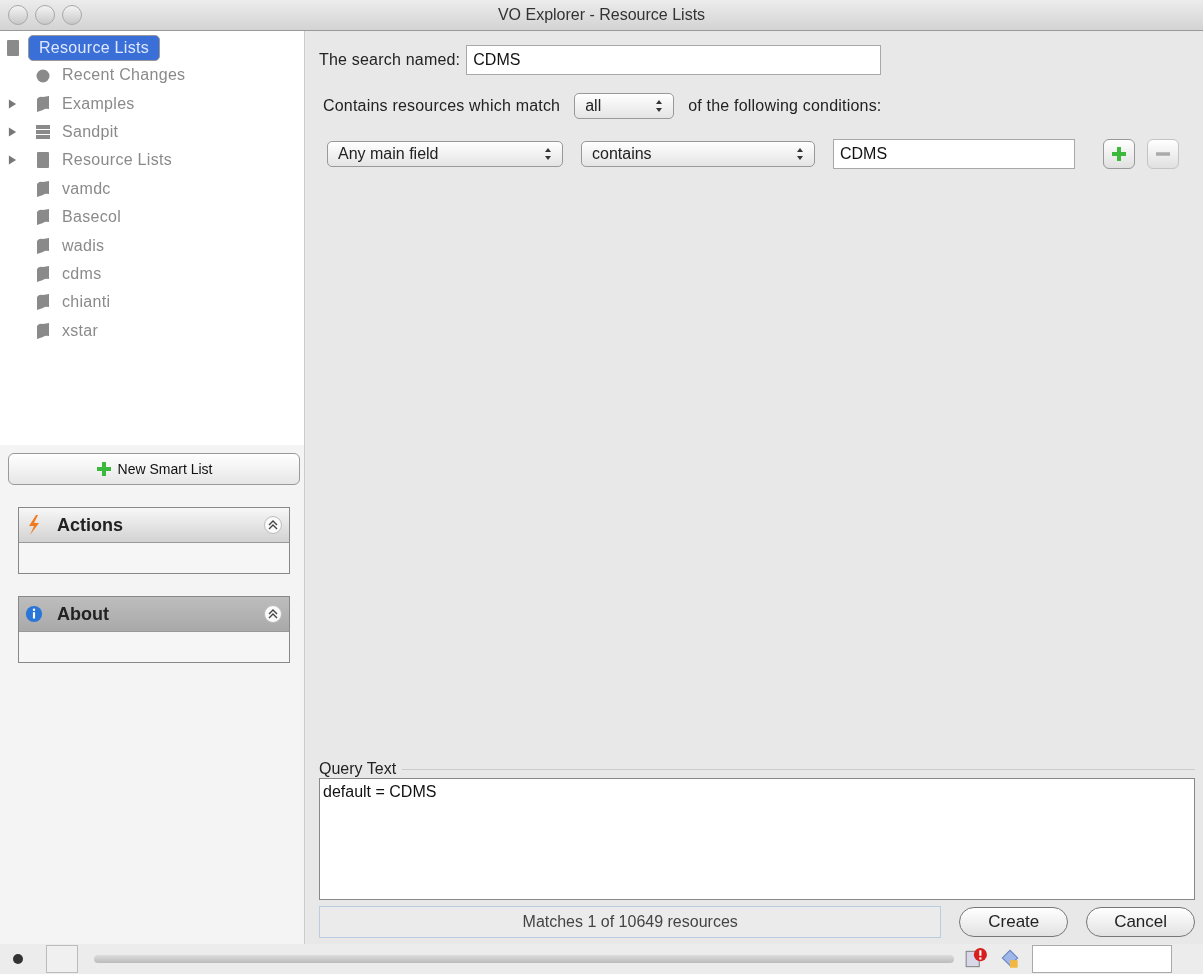 This screenshot has height=974, width=1203. What do you see at coordinates (390, 60) in the screenshot?
I see `search-name-label: The search named:` at bounding box center [390, 60].